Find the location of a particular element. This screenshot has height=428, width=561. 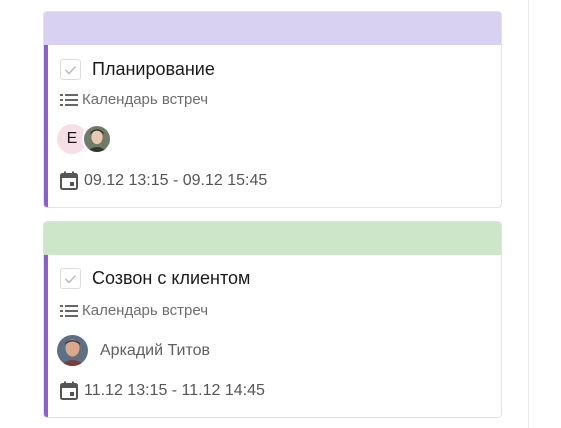

event-date-range: 11.12 13:15 - 11.12 14:45 is located at coordinates (174, 390).